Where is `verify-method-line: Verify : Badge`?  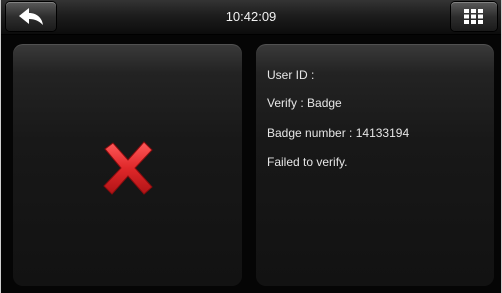 verify-method-line: Verify : Badge is located at coordinates (304, 103).